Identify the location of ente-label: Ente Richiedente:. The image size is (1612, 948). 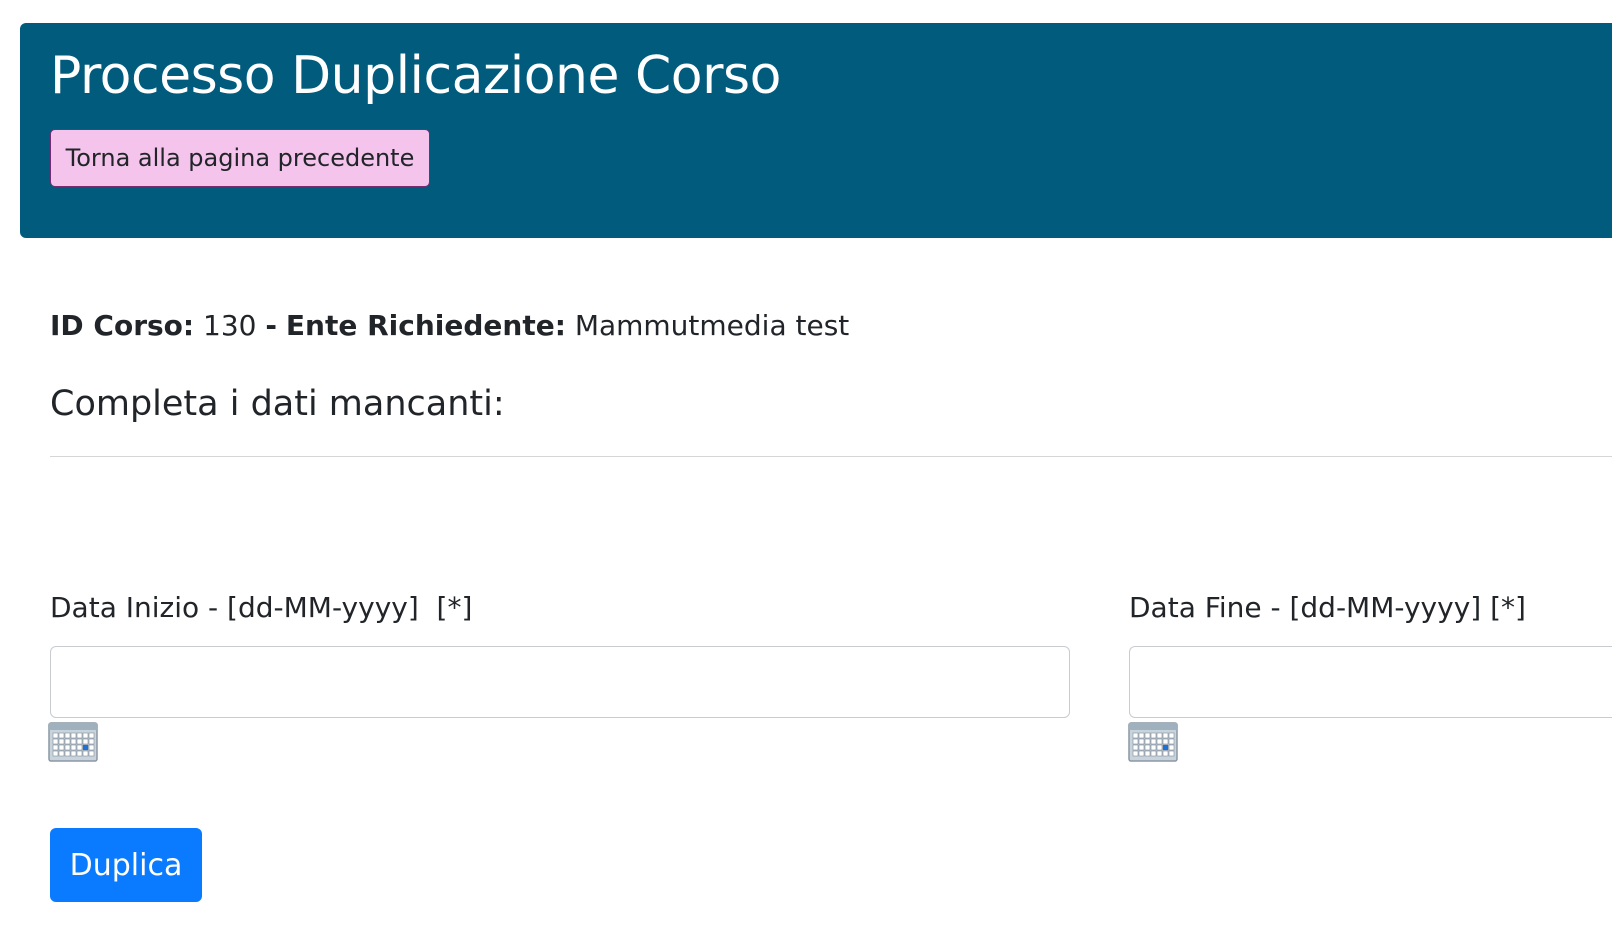
(425, 325).